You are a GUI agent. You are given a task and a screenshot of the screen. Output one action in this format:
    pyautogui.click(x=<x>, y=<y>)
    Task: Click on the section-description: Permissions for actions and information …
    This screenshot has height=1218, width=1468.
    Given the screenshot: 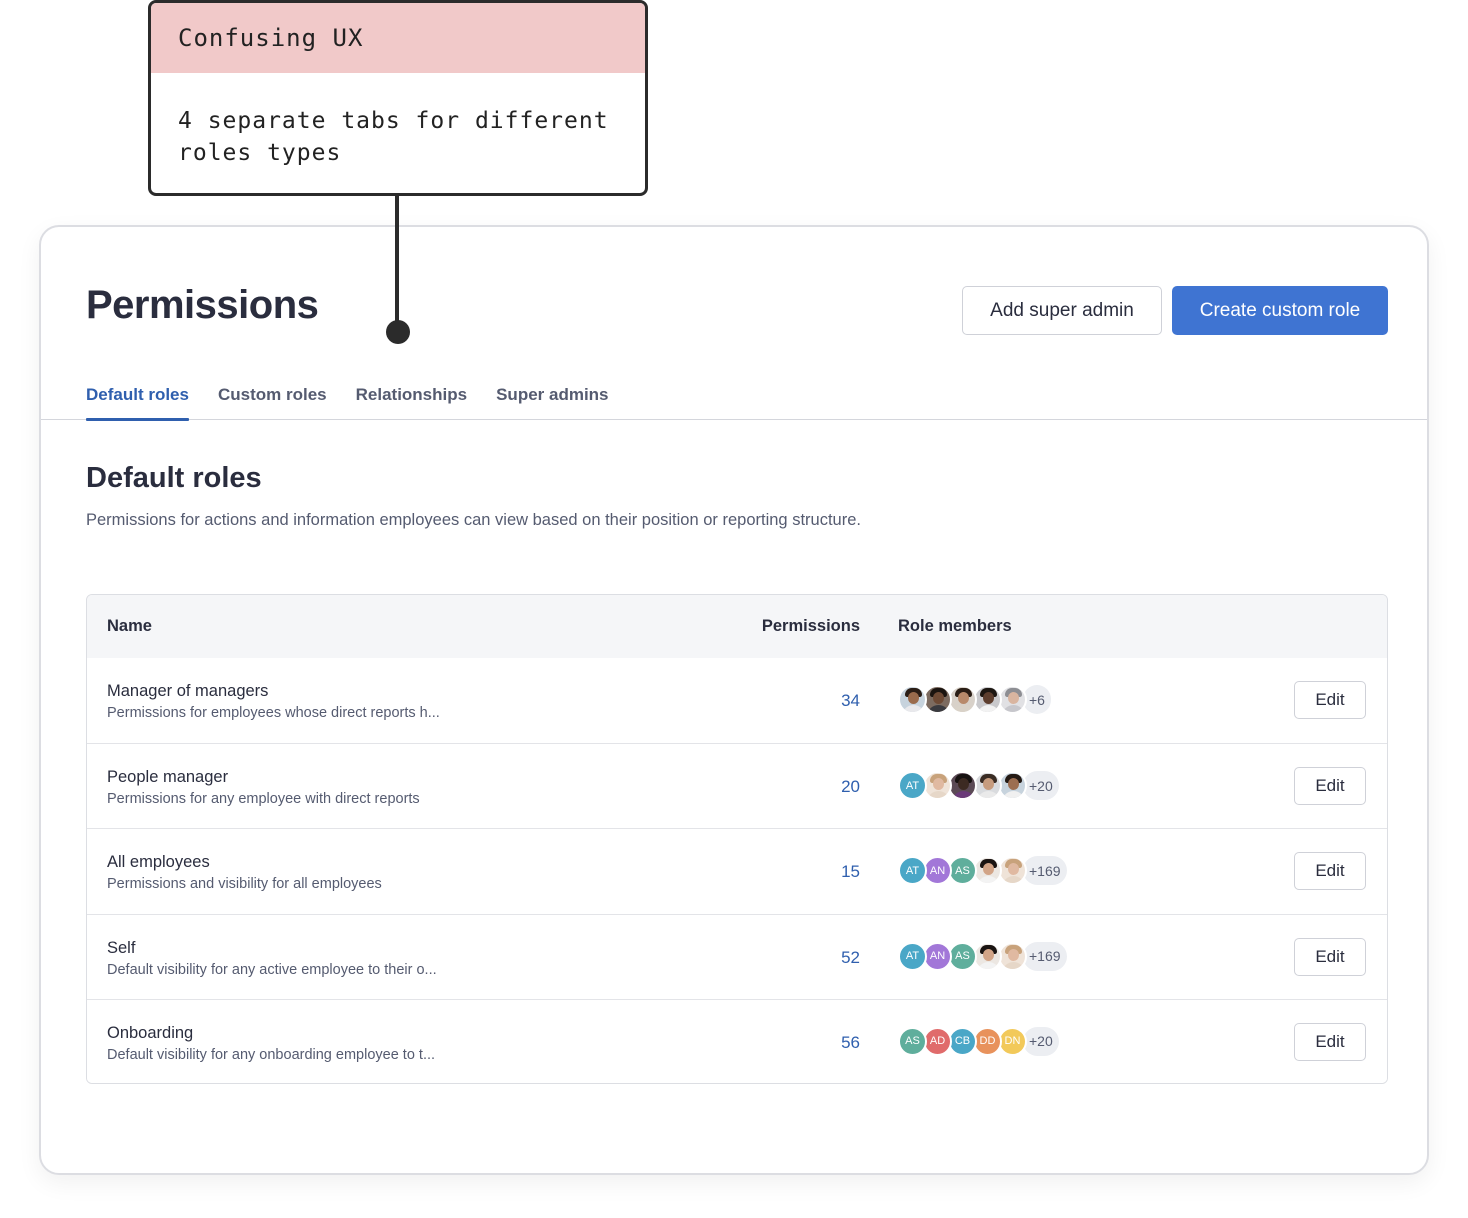 What is the action you would take?
    pyautogui.click(x=473, y=520)
    